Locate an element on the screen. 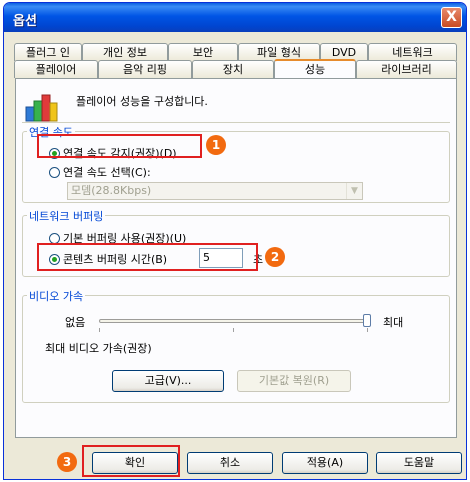 The width and height of the screenshot is (470, 482). divider is located at coordinates (236, 122).